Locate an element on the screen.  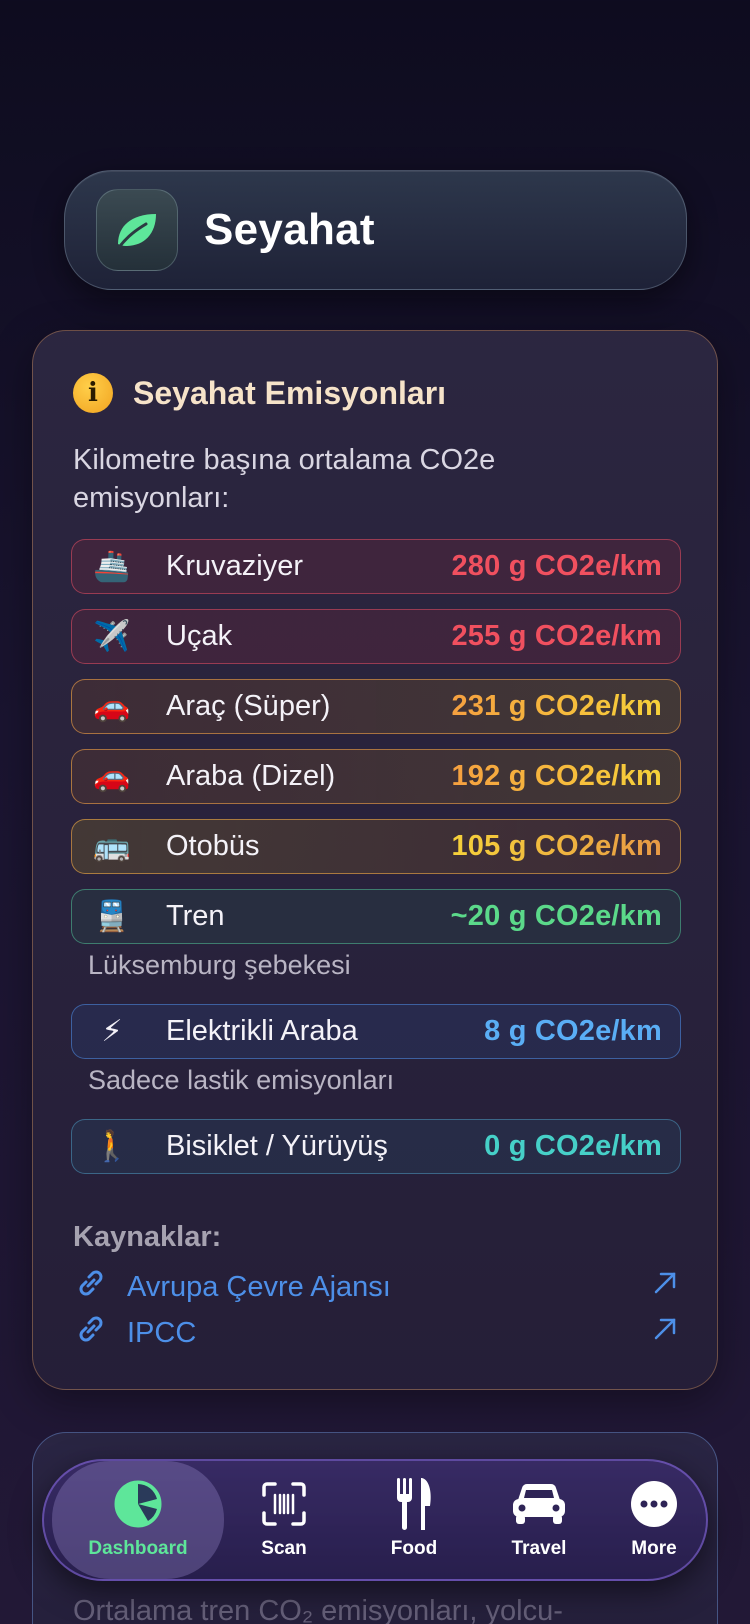
emission-row-bike-walk: 🚶 Bisiklet / Yürüyüş 0 g CO2e/km is located at coordinates (376, 1146).